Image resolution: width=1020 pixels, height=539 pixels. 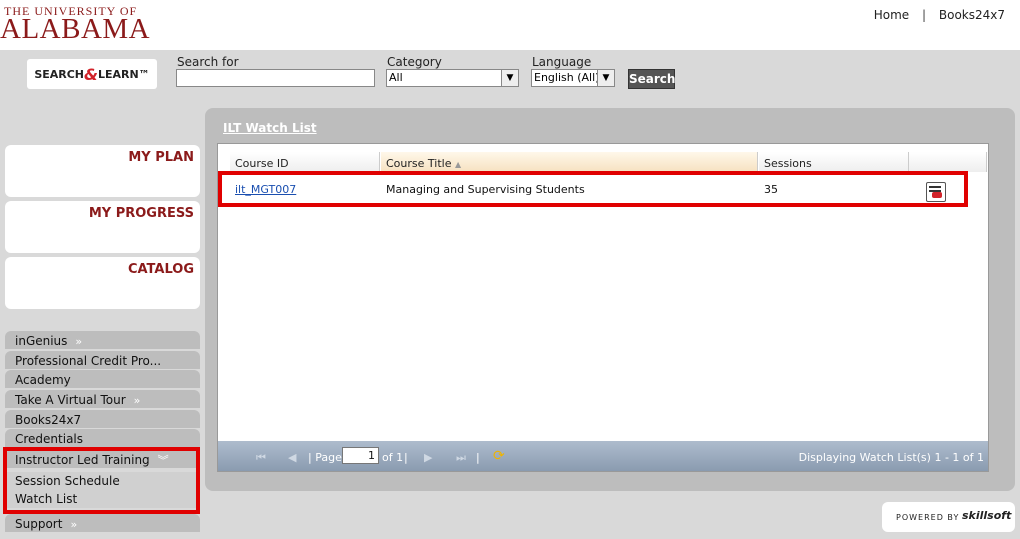 I want to click on page-label: Page, so click(x=328, y=457).